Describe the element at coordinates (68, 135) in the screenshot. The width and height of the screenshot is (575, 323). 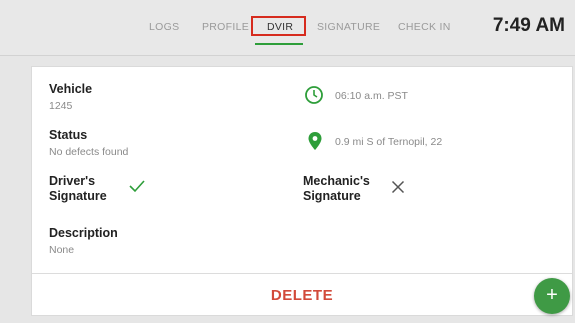
I see `status-label: Status` at that location.